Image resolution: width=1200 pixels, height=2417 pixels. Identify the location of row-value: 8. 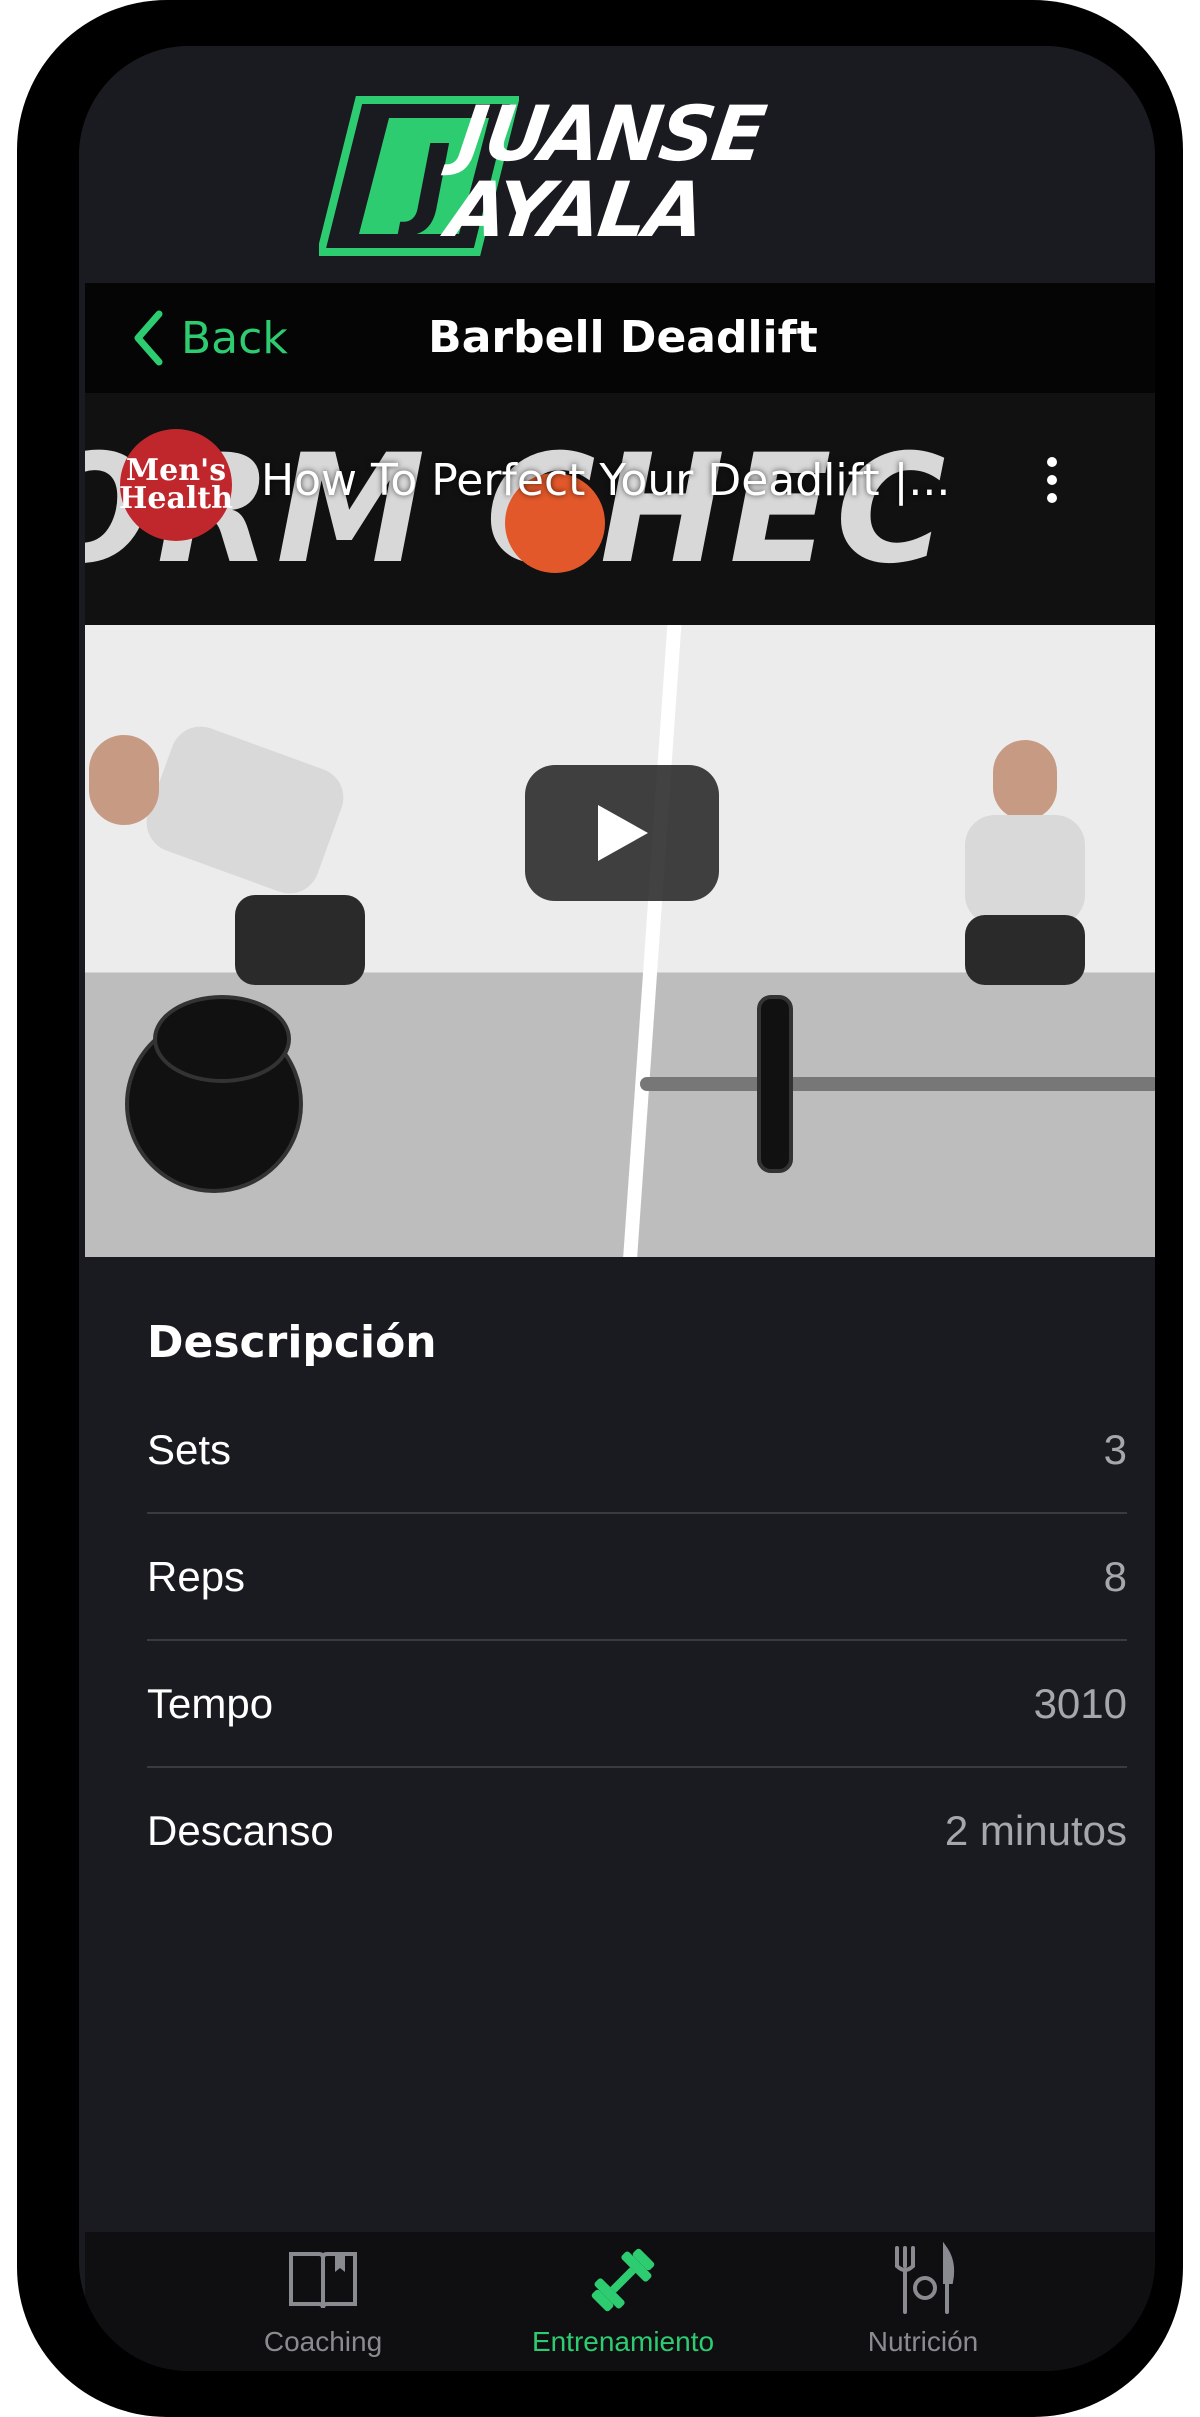
(1115, 1576).